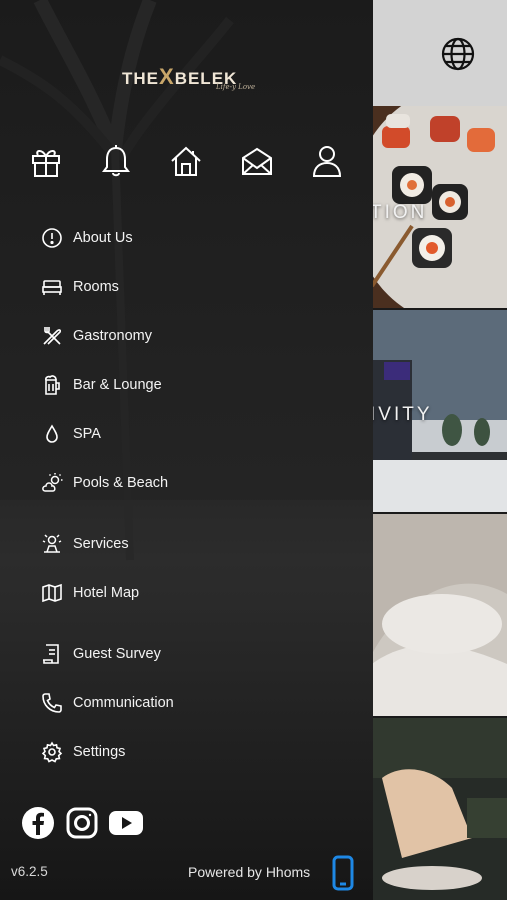  What do you see at coordinates (29, 871) in the screenshot?
I see `app-version: v6.2.5` at bounding box center [29, 871].